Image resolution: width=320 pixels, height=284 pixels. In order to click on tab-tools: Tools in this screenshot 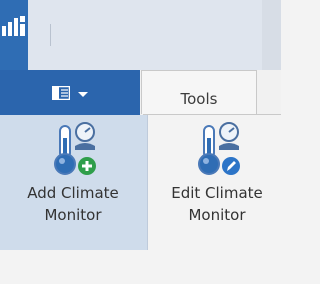, I will do `click(199, 92)`.